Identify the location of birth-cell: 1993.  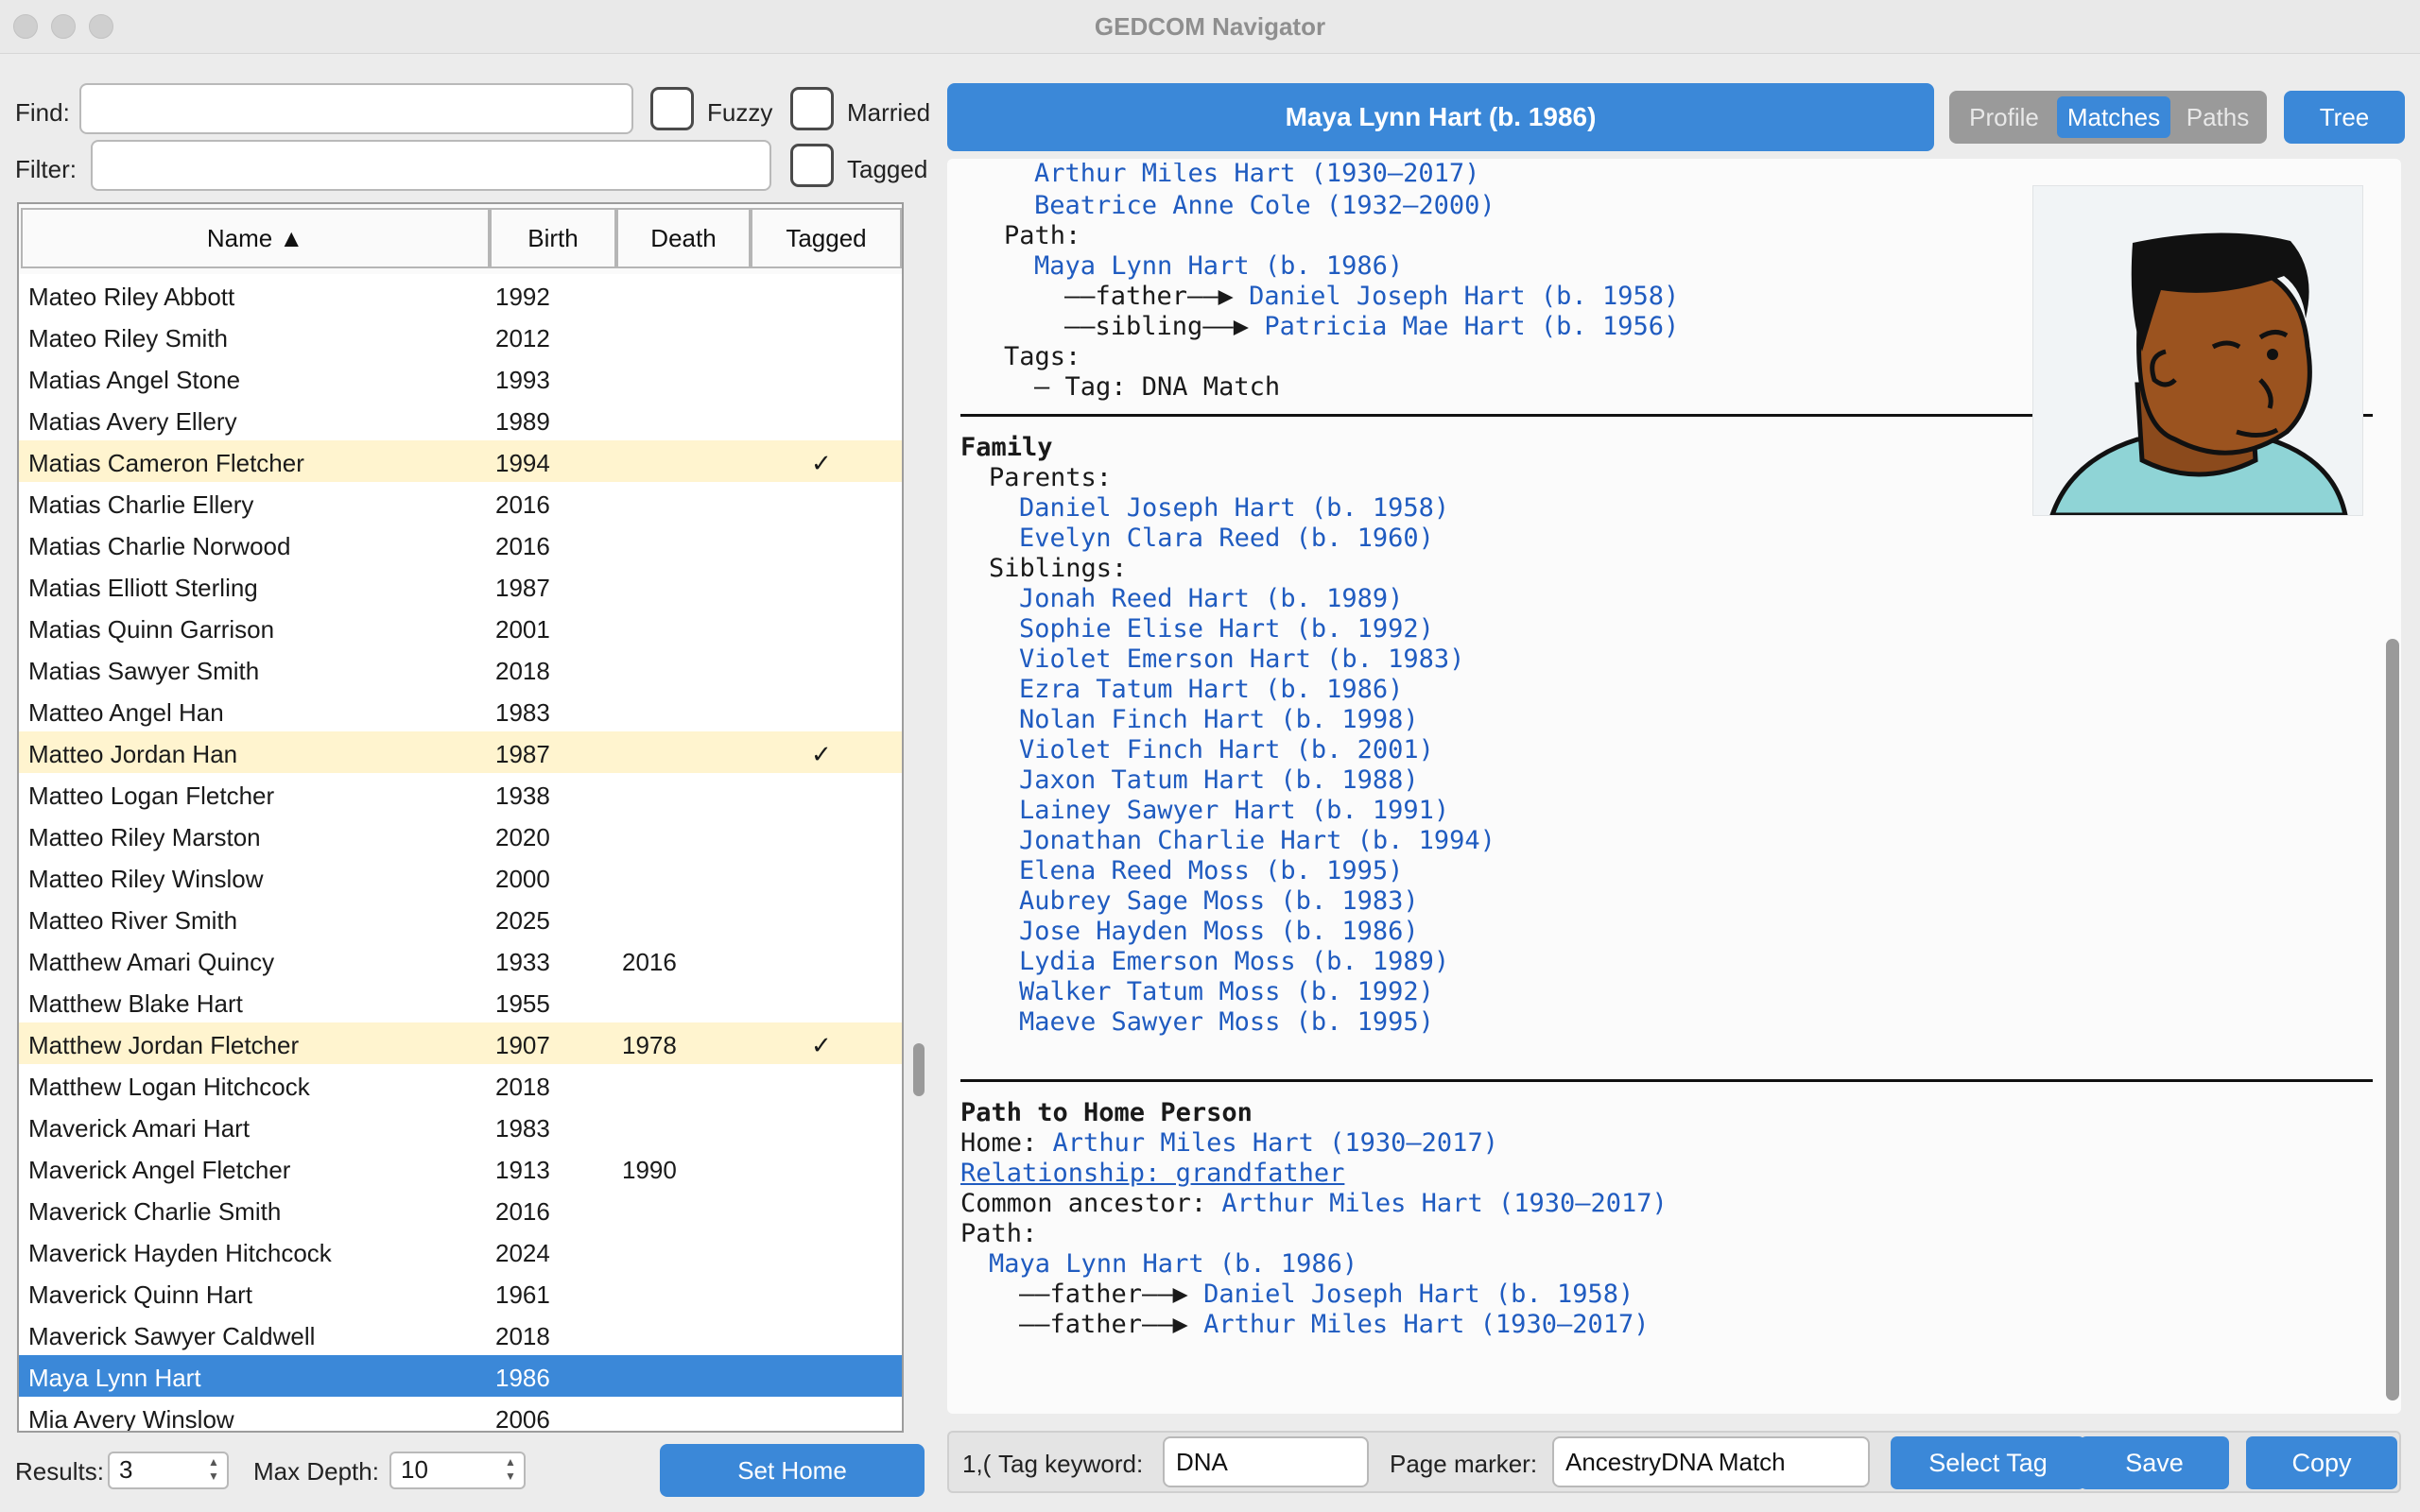
(522, 380).